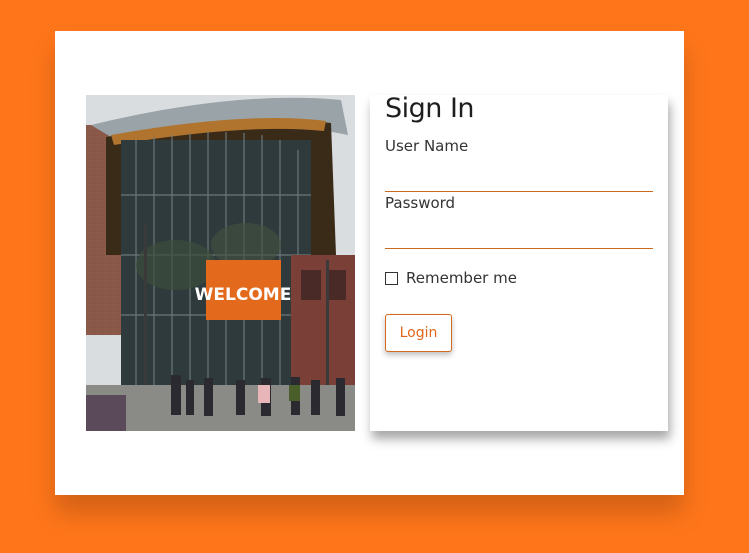 The width and height of the screenshot is (749, 553). I want to click on password-field, so click(519, 237).